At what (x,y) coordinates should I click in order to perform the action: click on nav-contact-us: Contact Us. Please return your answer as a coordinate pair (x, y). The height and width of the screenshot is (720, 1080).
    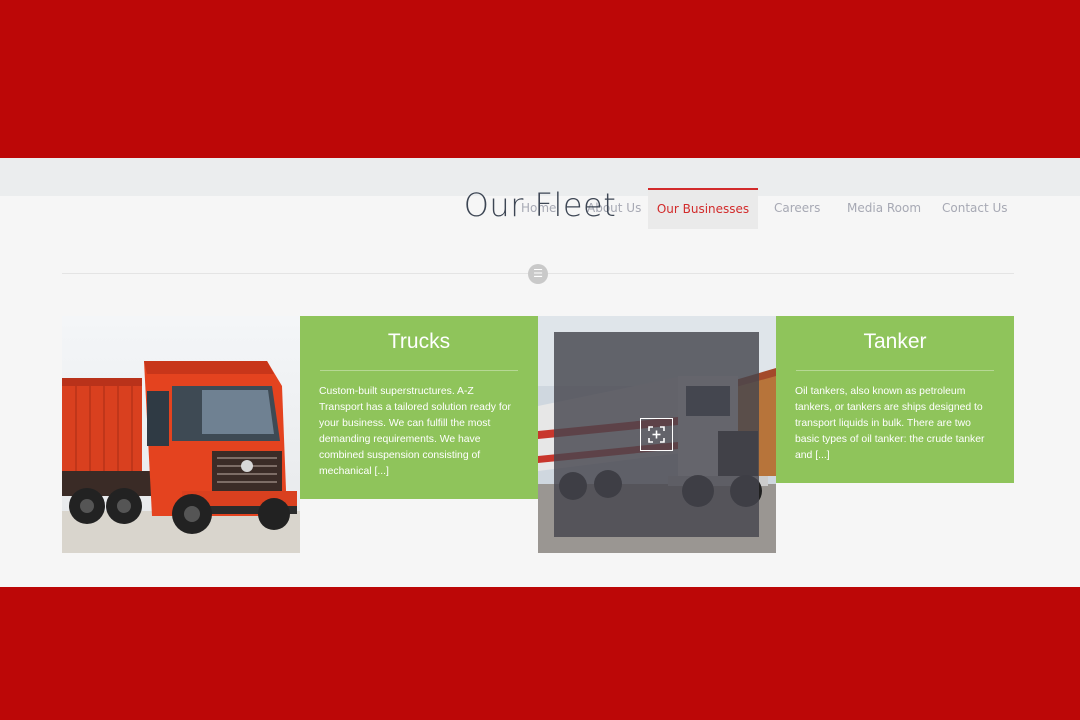
    Looking at the image, I should click on (975, 208).